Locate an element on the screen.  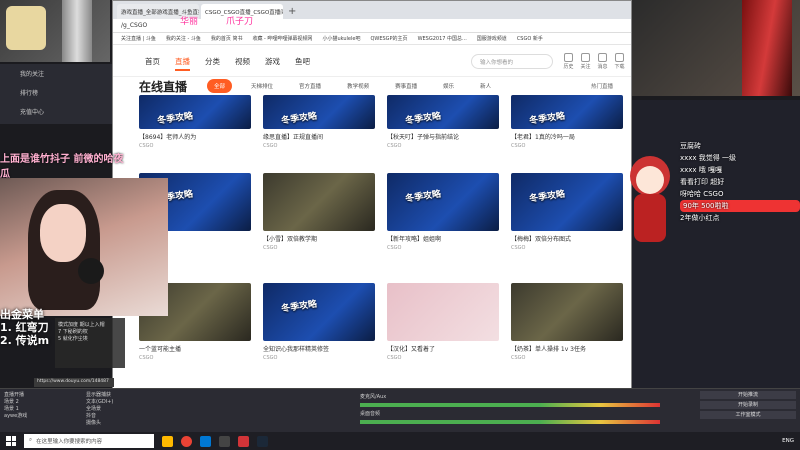
stream-card: 【奶茶】单人操排 1v 3任务 CSGO is located at coordinates (567, 324).